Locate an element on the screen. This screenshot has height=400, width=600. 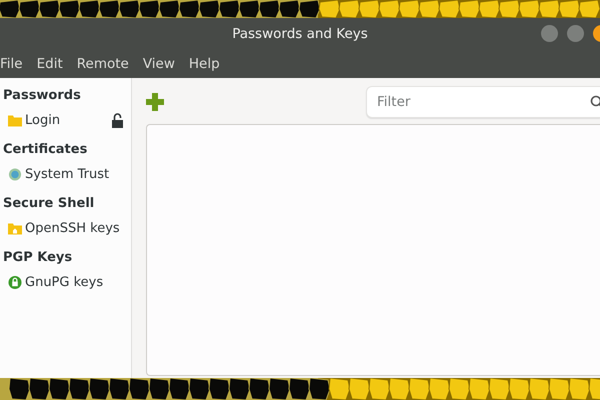
section-header: Certificates is located at coordinates (45, 150).